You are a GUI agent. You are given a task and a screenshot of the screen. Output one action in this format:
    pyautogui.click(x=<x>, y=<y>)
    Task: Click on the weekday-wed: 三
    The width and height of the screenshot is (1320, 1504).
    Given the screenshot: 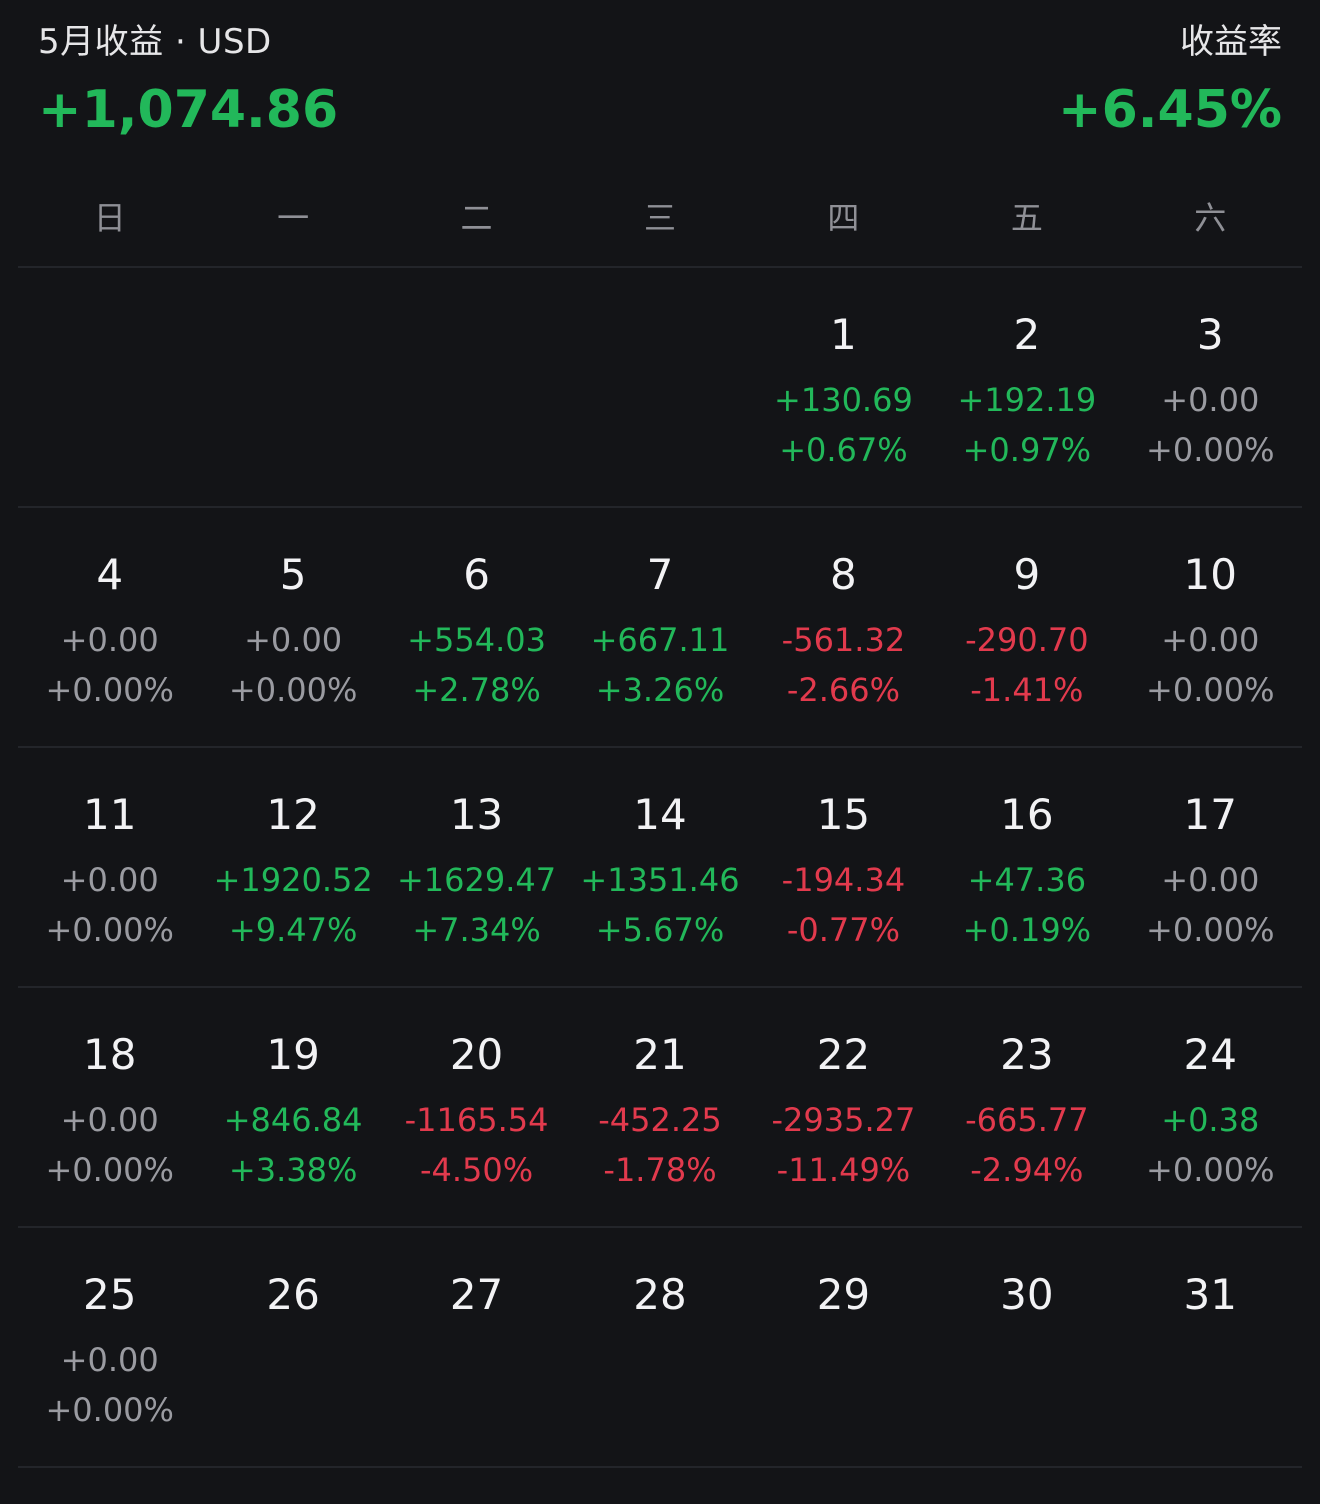 What is the action you would take?
    pyautogui.click(x=659, y=218)
    